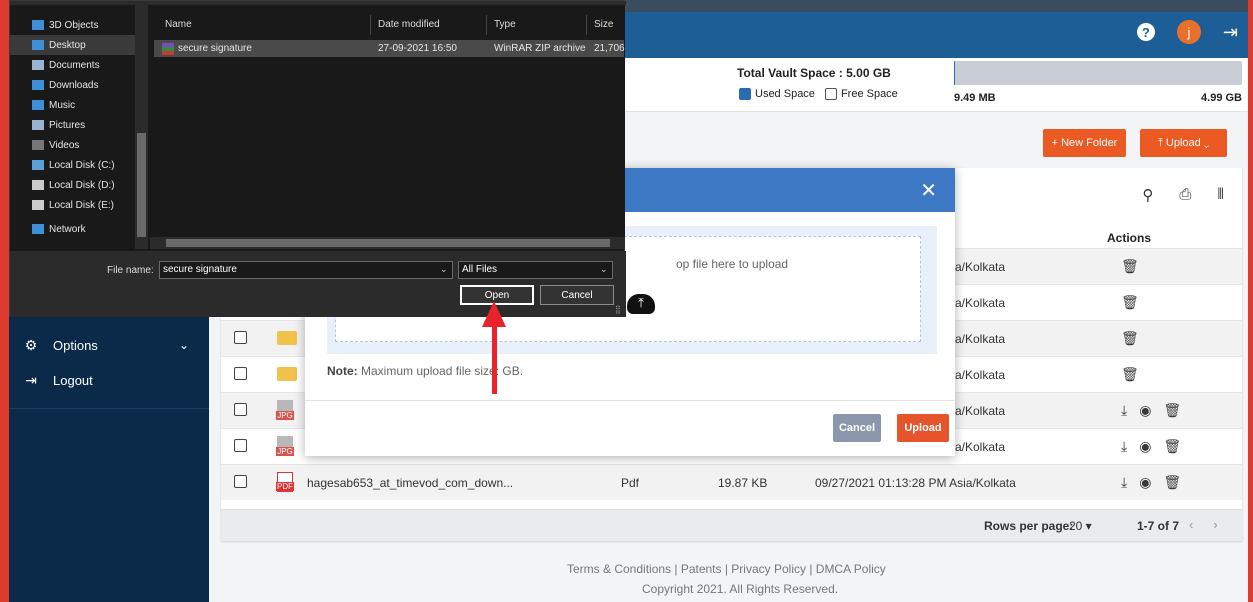 The image size is (1253, 602). What do you see at coordinates (641, 304) in the screenshot?
I see `cloud-upload-icon: ⤒` at bounding box center [641, 304].